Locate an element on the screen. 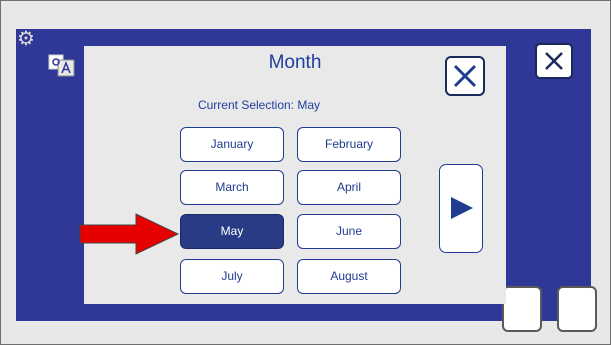 Image resolution: width=611 pixels, height=345 pixels. corner-button-left is located at coordinates (522, 309).